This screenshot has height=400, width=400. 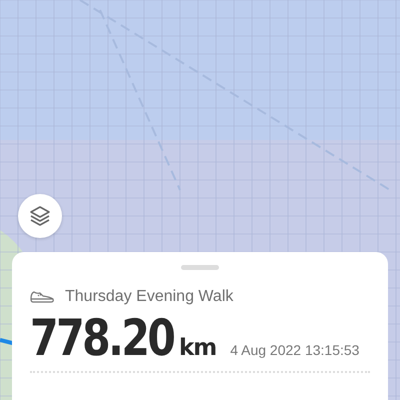 I want to click on layers-icon, so click(x=40, y=216).